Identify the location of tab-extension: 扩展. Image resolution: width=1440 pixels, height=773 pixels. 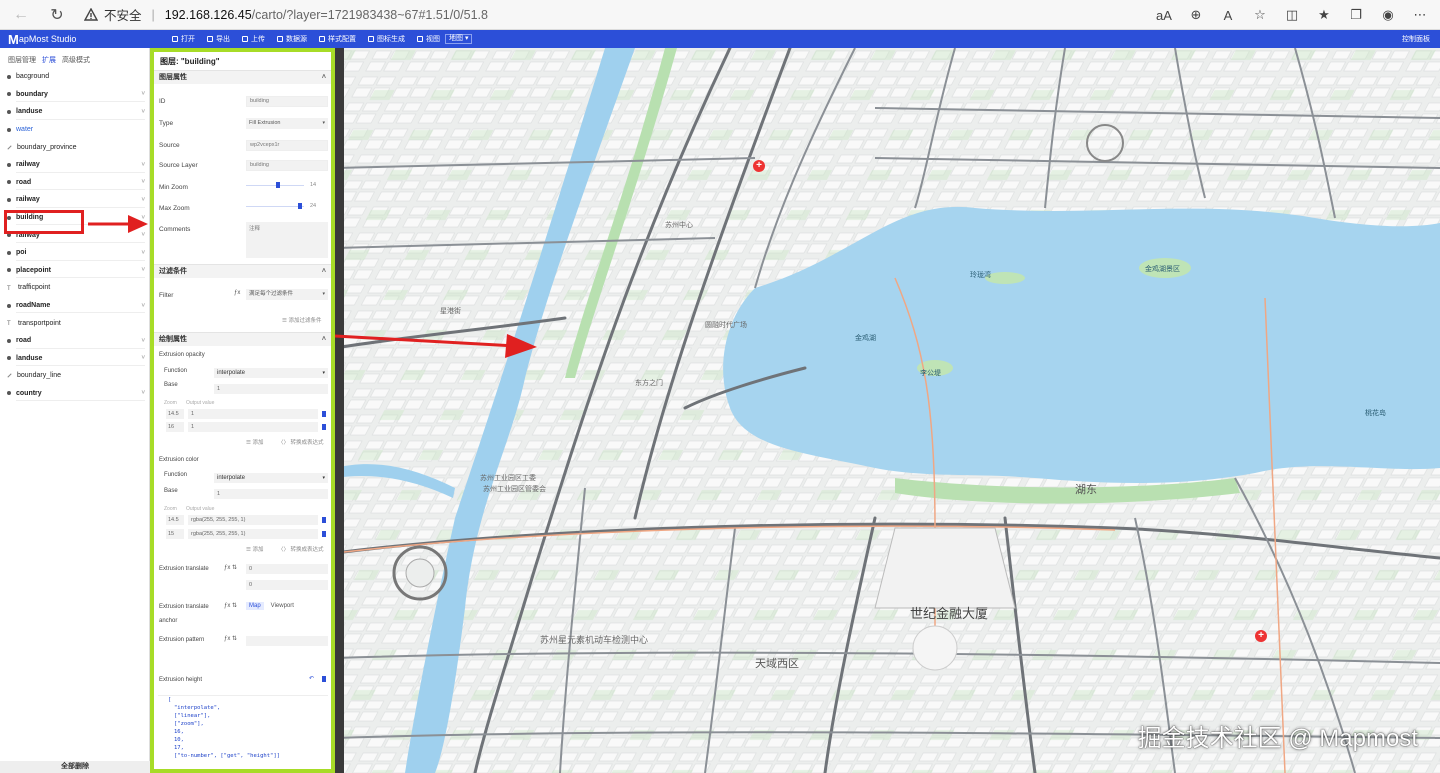
(49, 60).